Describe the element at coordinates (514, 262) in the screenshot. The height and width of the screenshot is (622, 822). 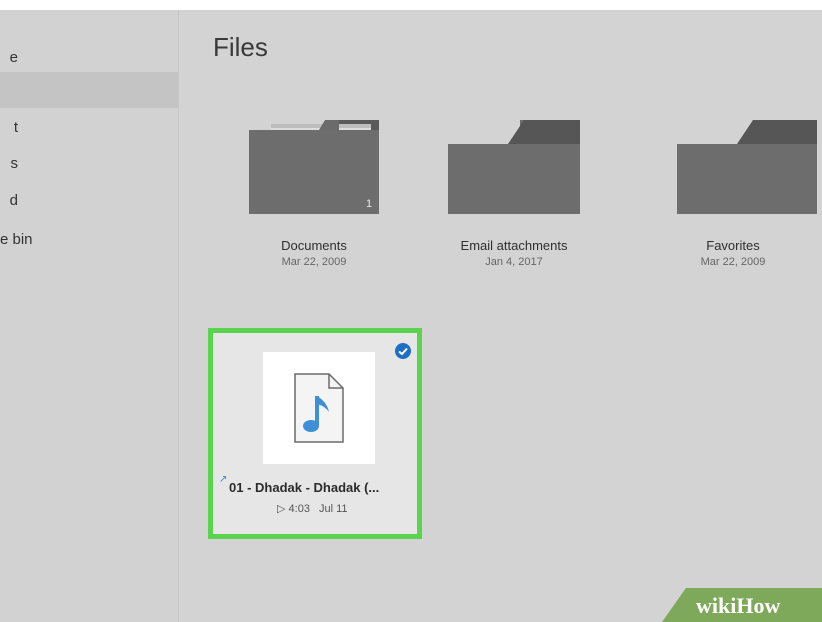
I see `folder-date: Jan 4, 2017` at that location.